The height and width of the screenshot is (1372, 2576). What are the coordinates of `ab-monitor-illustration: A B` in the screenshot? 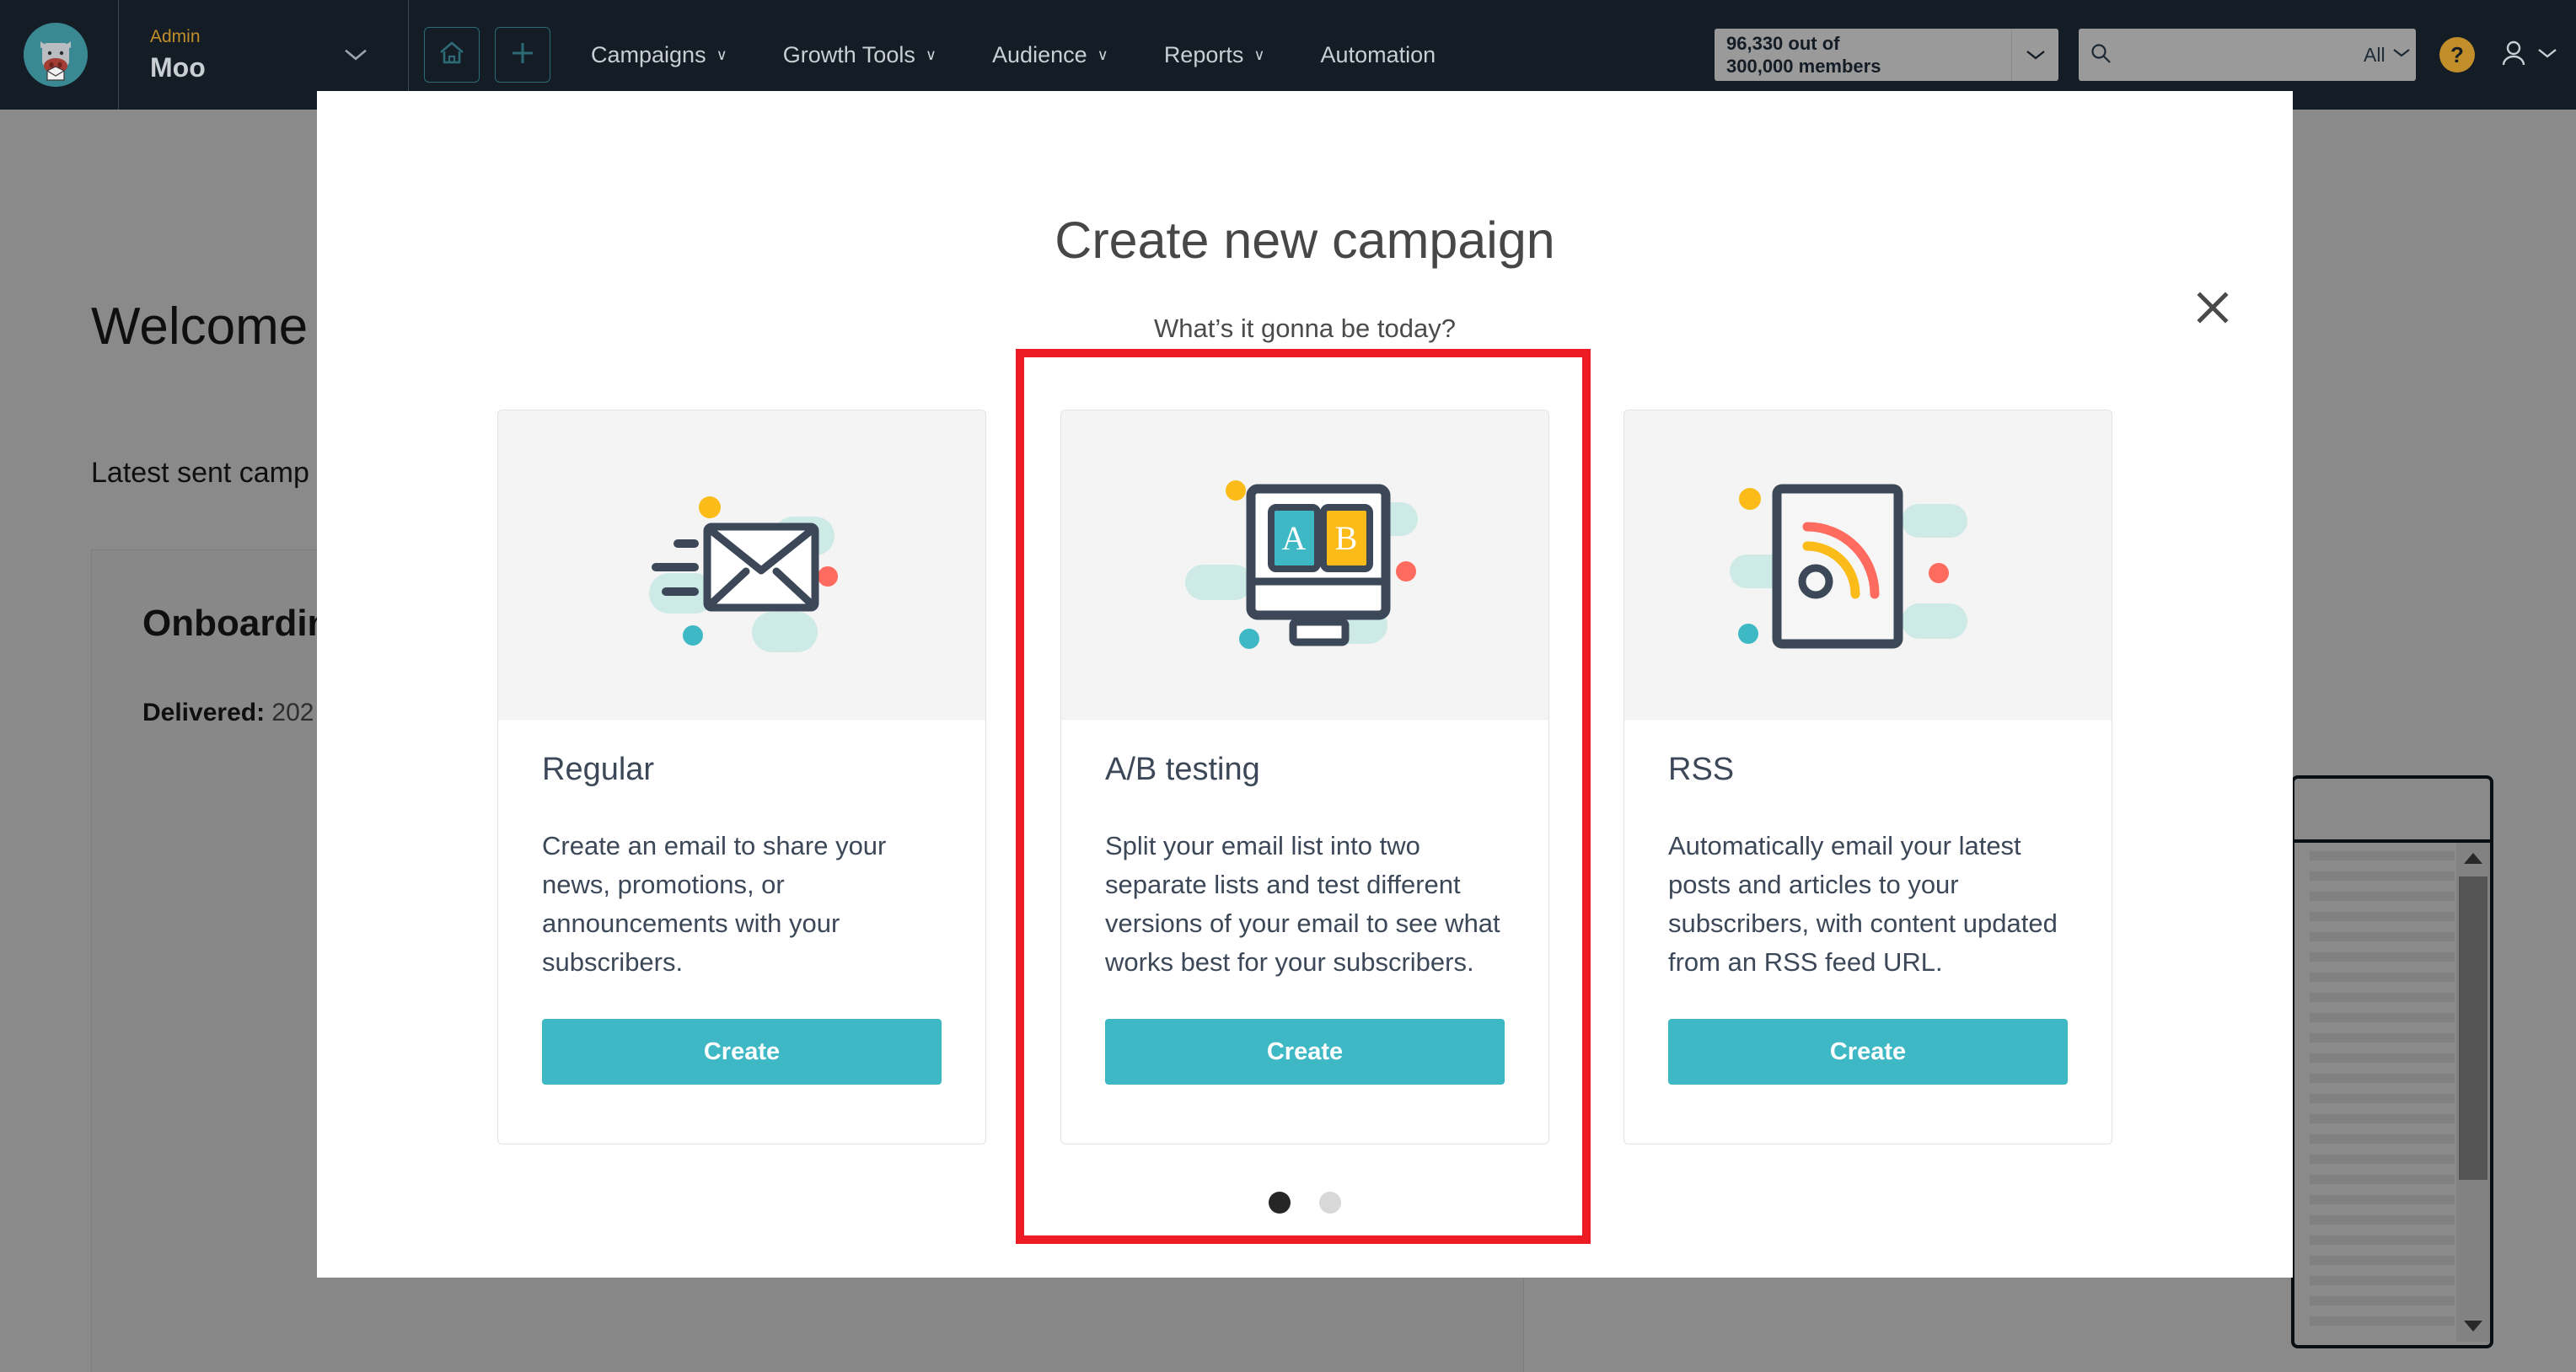 It's located at (1304, 565).